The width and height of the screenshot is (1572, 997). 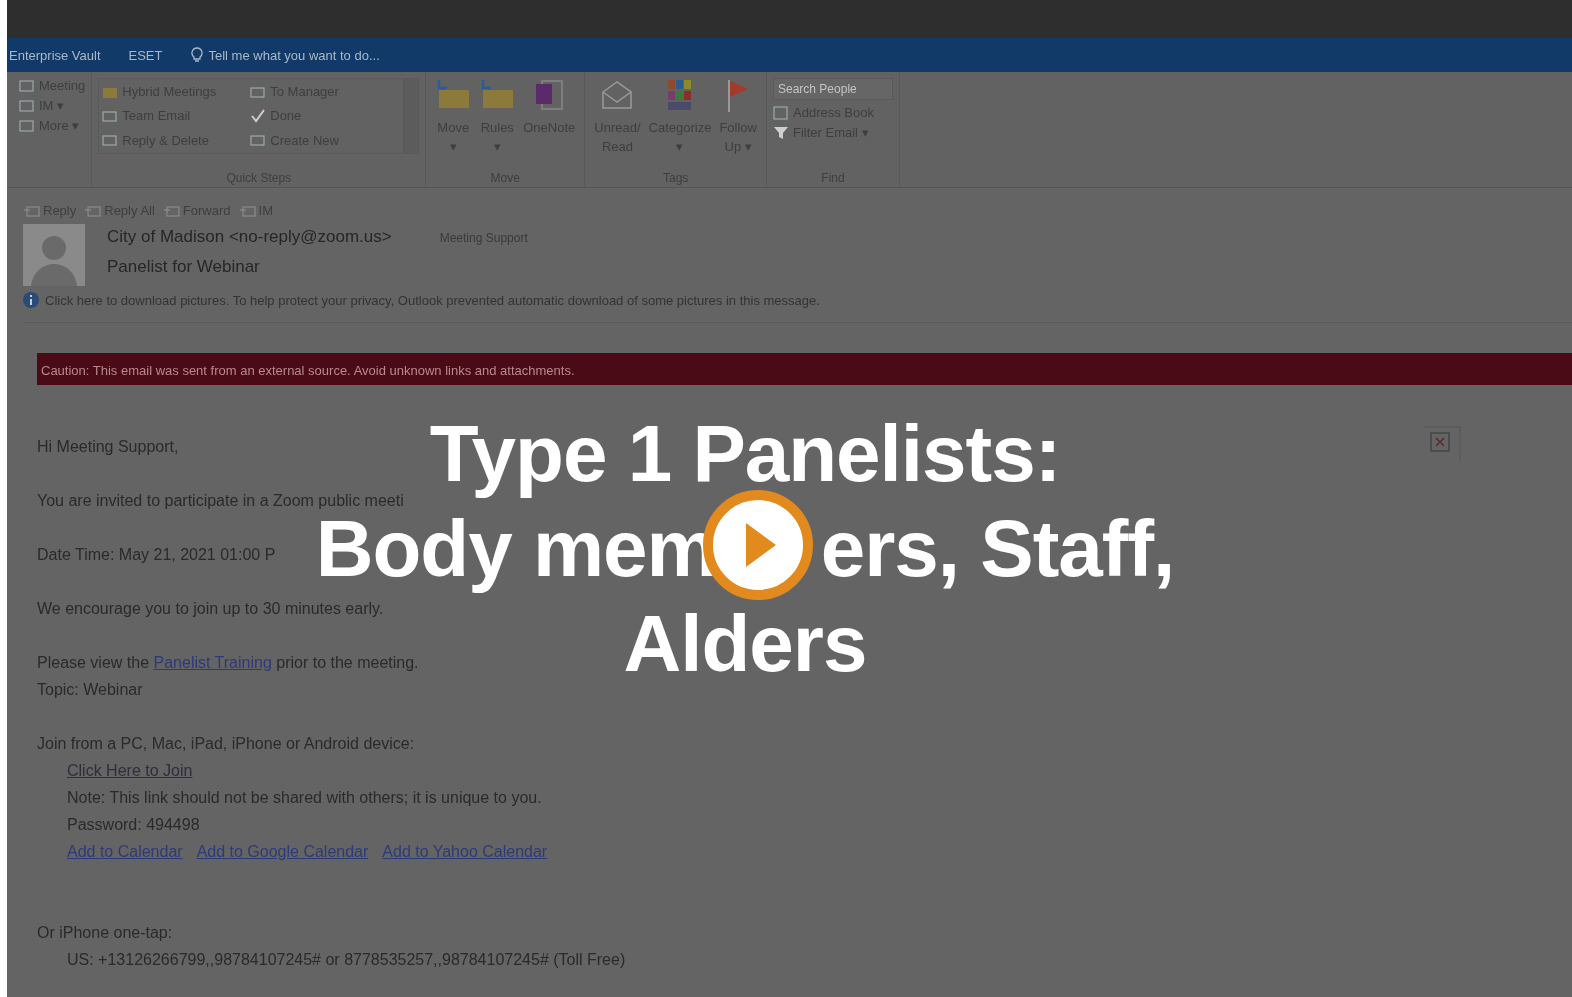 What do you see at coordinates (781, 132) in the screenshot?
I see `filter-icon` at bounding box center [781, 132].